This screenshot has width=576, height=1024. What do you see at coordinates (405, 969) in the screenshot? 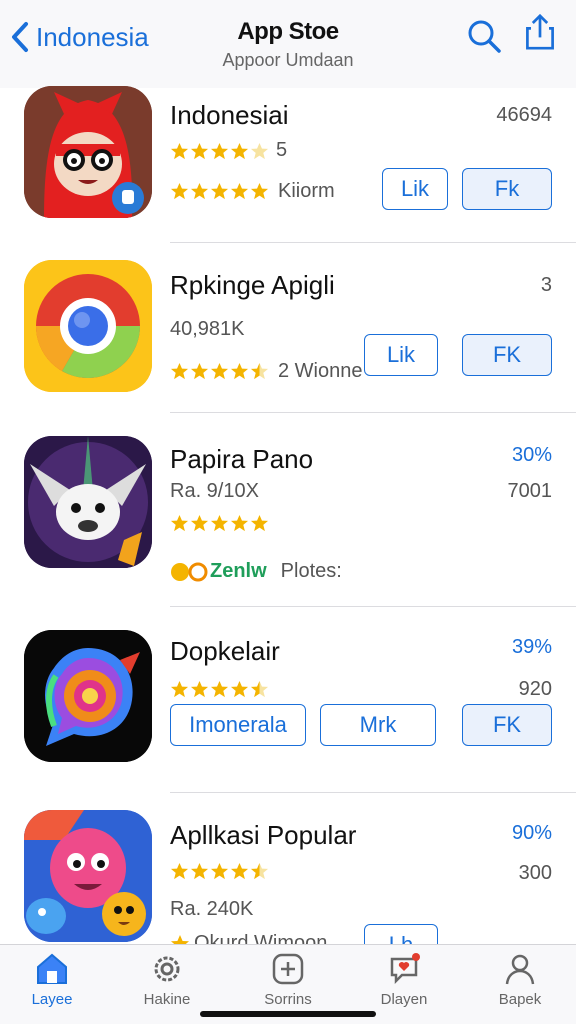
I see `chat-heart-icon` at bounding box center [405, 969].